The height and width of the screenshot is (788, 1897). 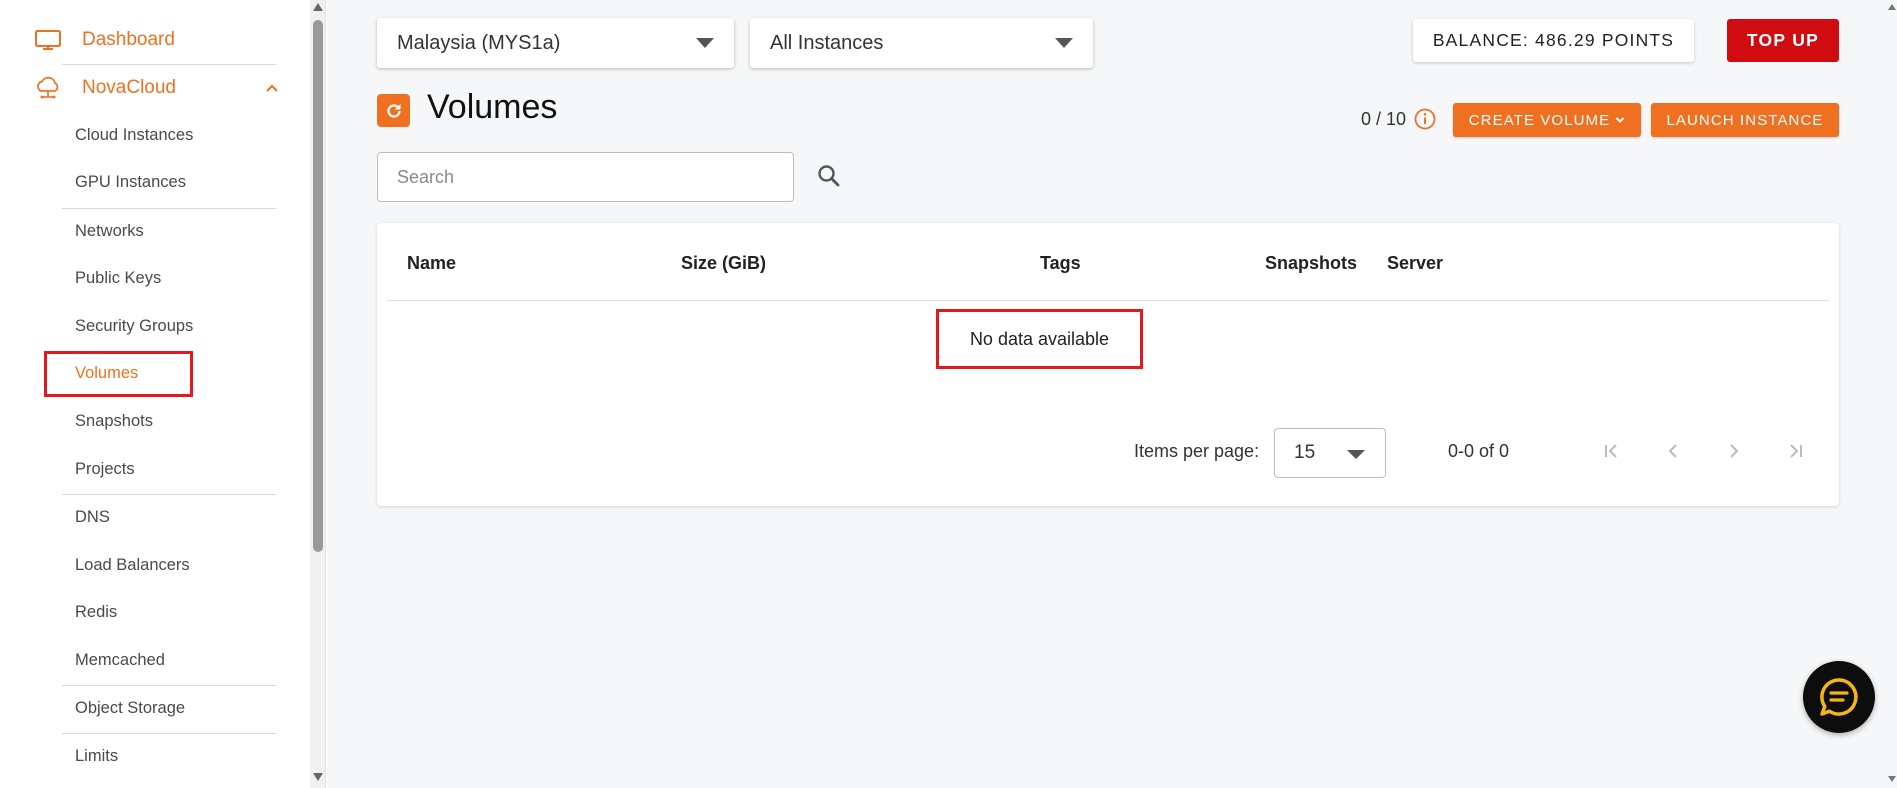 I want to click on info-icon, so click(x=1425, y=119).